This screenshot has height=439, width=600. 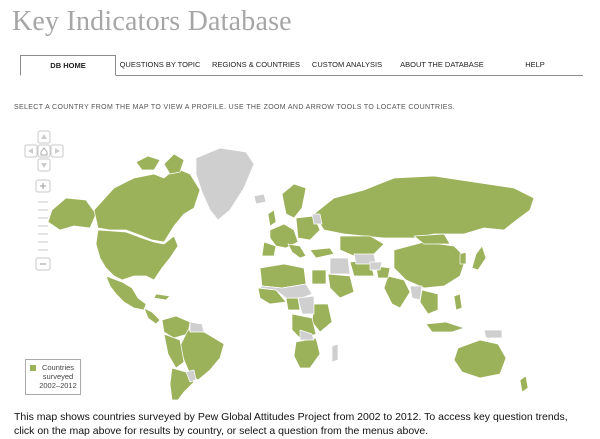 What do you see at coordinates (197, 327) in the screenshot?
I see `guyana-region` at bounding box center [197, 327].